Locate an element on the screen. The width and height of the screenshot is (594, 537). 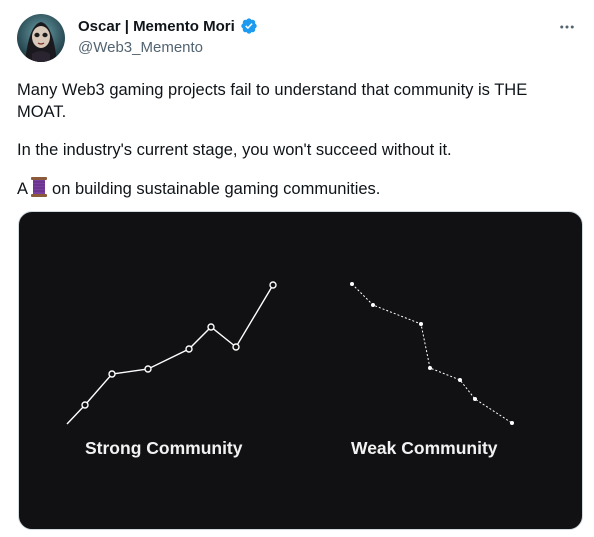
weak-community-caption: Weak Community is located at coordinates (424, 448).